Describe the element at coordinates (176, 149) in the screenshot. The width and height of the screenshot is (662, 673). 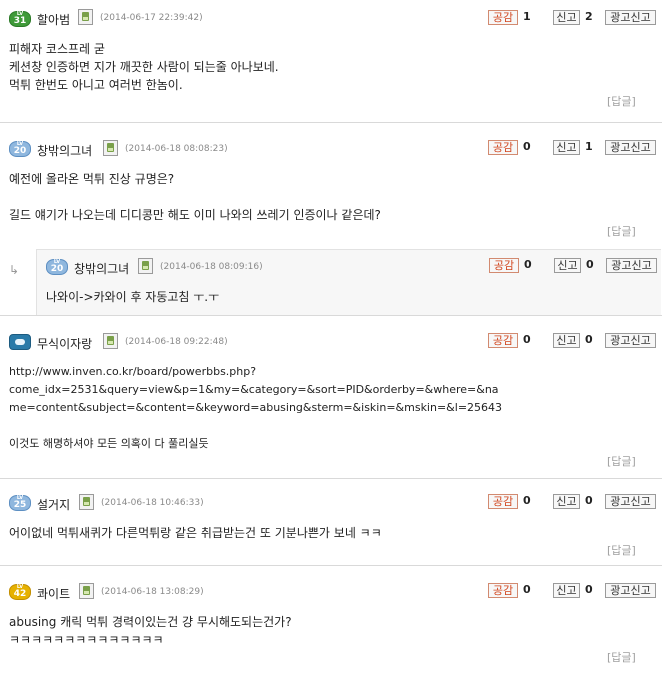
I see `comment-date: (2014-06-18 08:08:23)` at that location.